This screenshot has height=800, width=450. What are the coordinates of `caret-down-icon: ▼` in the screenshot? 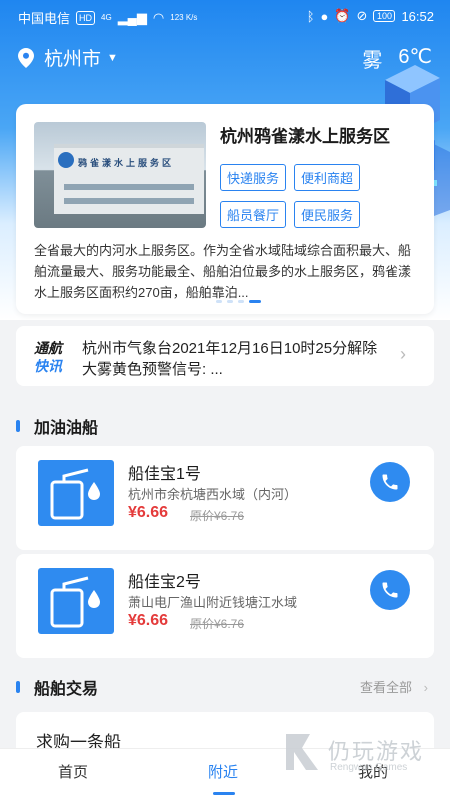 It's located at (112, 57).